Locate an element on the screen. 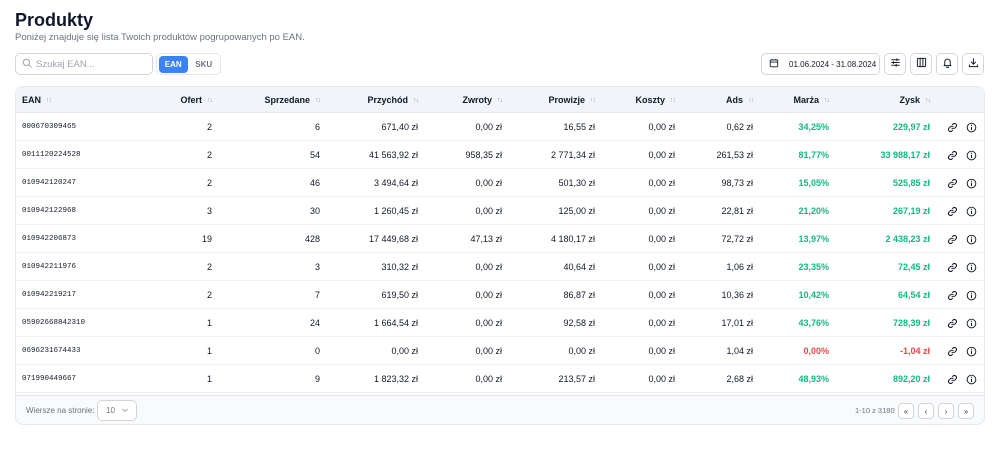 The image size is (1000, 460). cell-ads: 261,53 zł is located at coordinates (734, 155).